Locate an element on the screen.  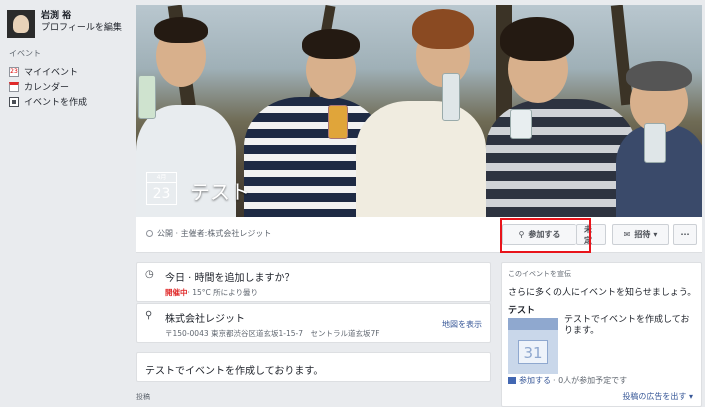
promote-event-name: テスト is located at coordinates (522, 311).